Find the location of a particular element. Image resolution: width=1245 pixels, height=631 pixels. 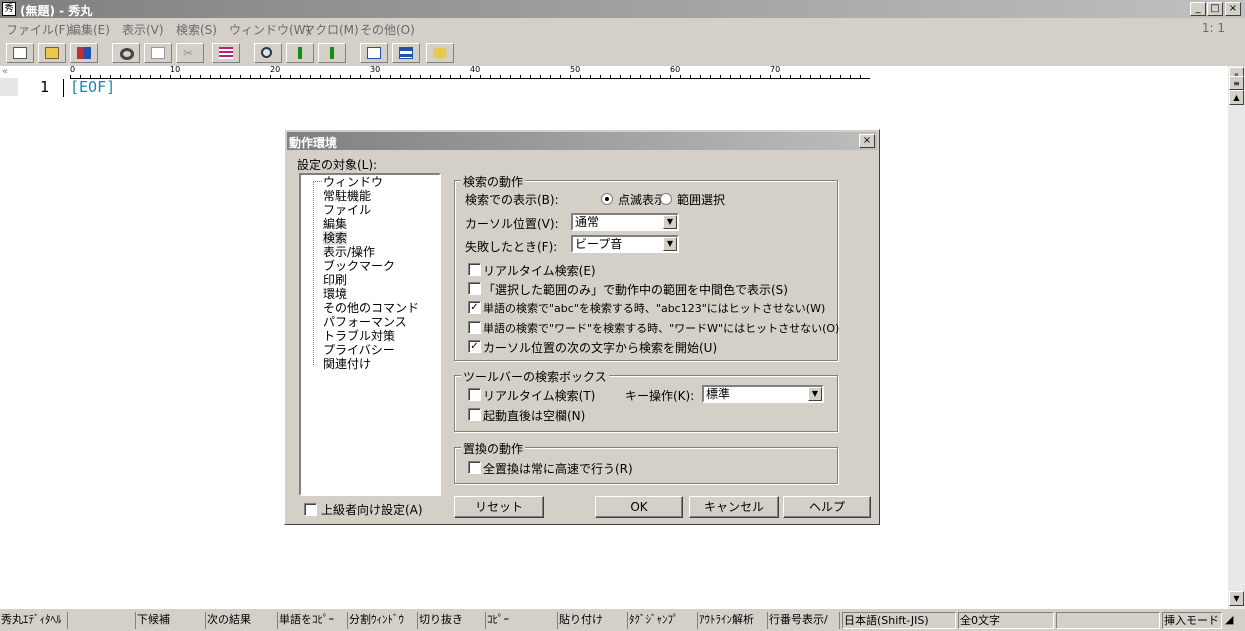

key-operation-value: 標準 is located at coordinates (718, 394).